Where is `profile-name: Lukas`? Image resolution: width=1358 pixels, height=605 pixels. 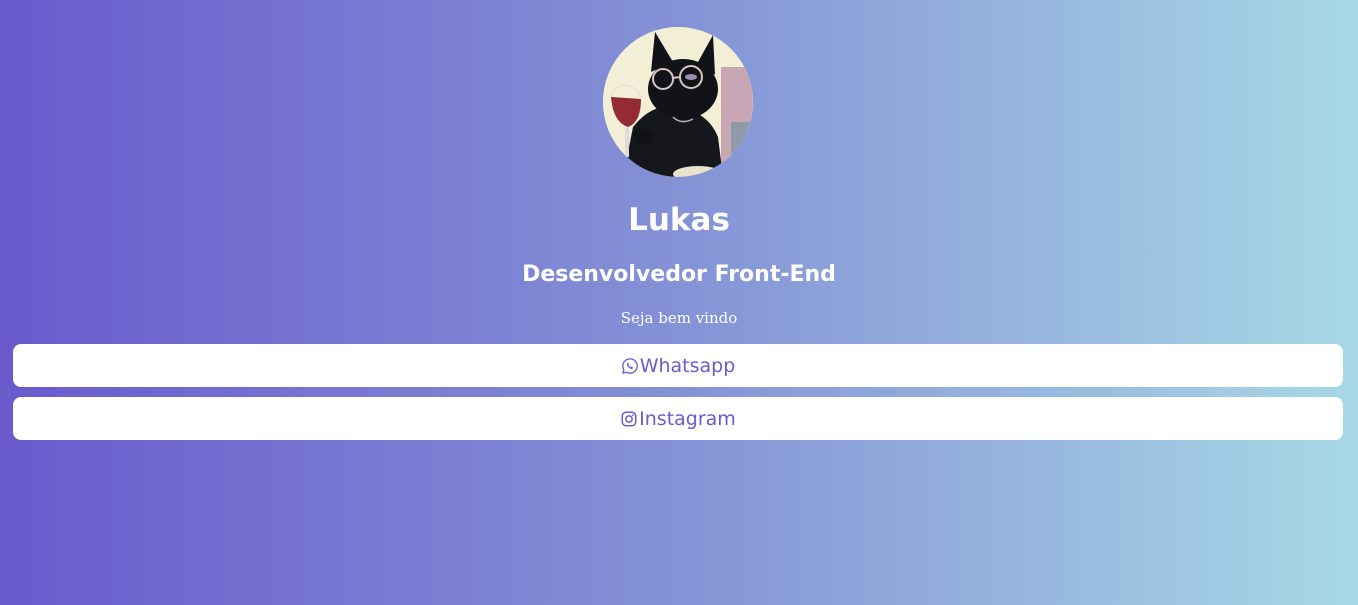 profile-name: Lukas is located at coordinates (679, 220).